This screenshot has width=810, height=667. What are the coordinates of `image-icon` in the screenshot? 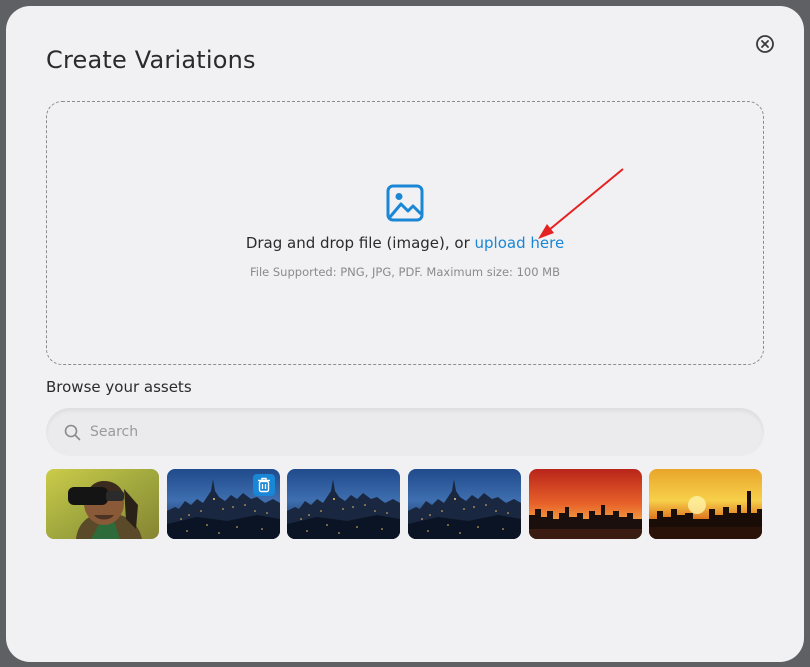 It's located at (405, 203).